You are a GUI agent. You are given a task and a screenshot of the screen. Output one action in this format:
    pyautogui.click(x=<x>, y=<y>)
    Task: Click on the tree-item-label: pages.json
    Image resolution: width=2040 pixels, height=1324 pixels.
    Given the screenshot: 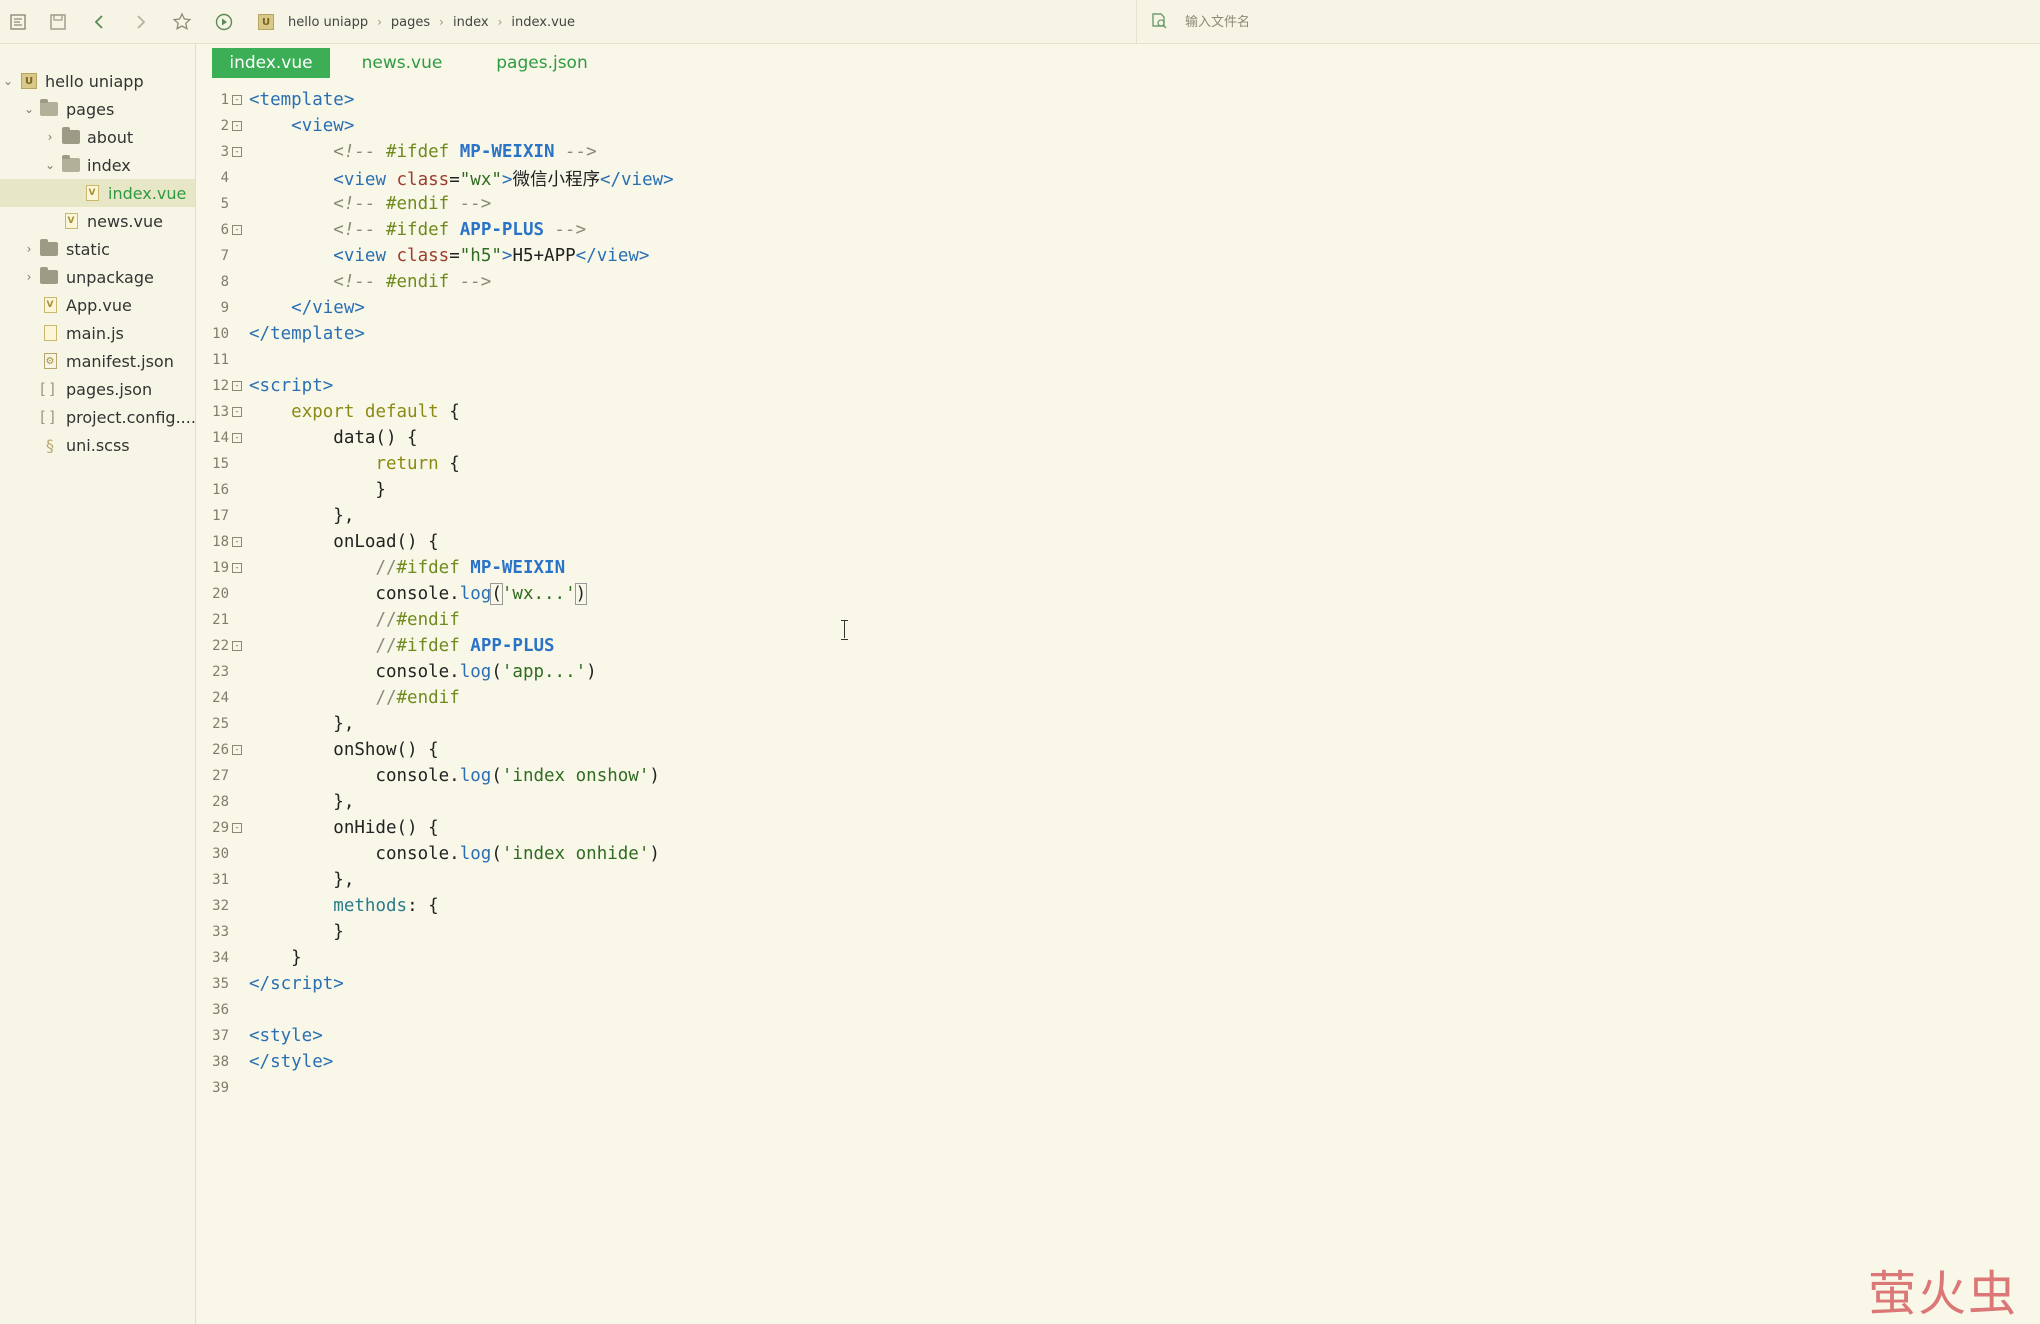 What is the action you would take?
    pyautogui.click(x=109, y=389)
    